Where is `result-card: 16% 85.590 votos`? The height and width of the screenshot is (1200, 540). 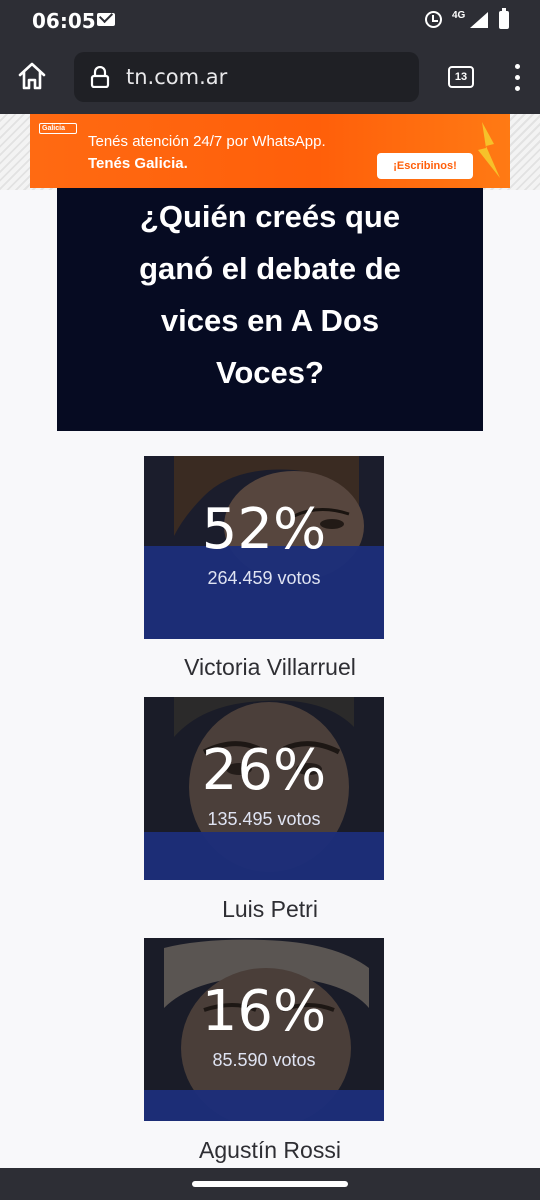 result-card: 16% 85.590 votos is located at coordinates (264, 1029).